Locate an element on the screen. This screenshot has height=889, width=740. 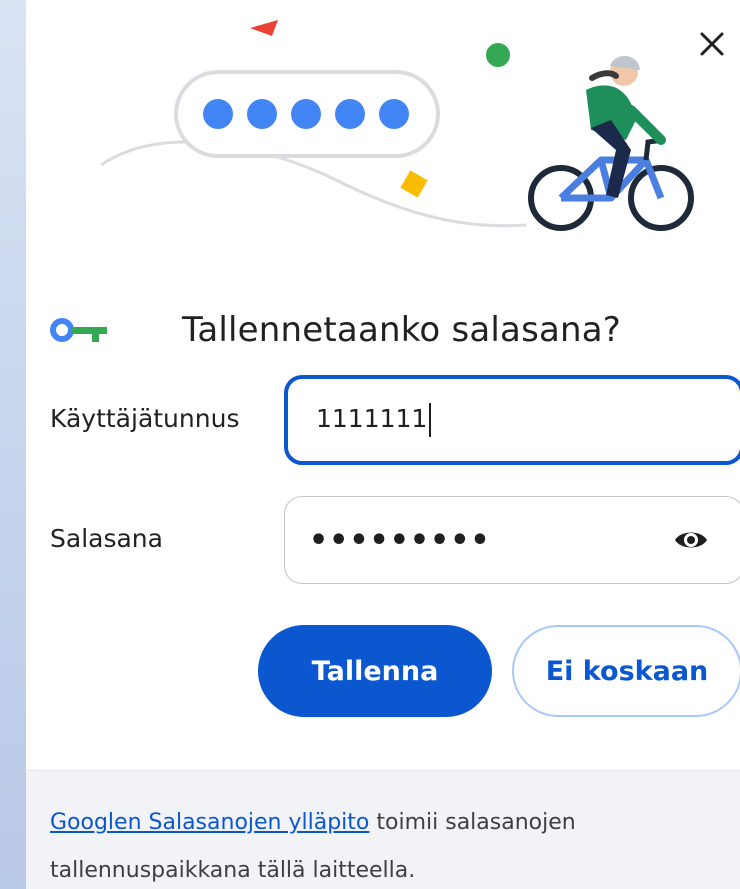
decorative-dot is located at coordinates (498, 55).